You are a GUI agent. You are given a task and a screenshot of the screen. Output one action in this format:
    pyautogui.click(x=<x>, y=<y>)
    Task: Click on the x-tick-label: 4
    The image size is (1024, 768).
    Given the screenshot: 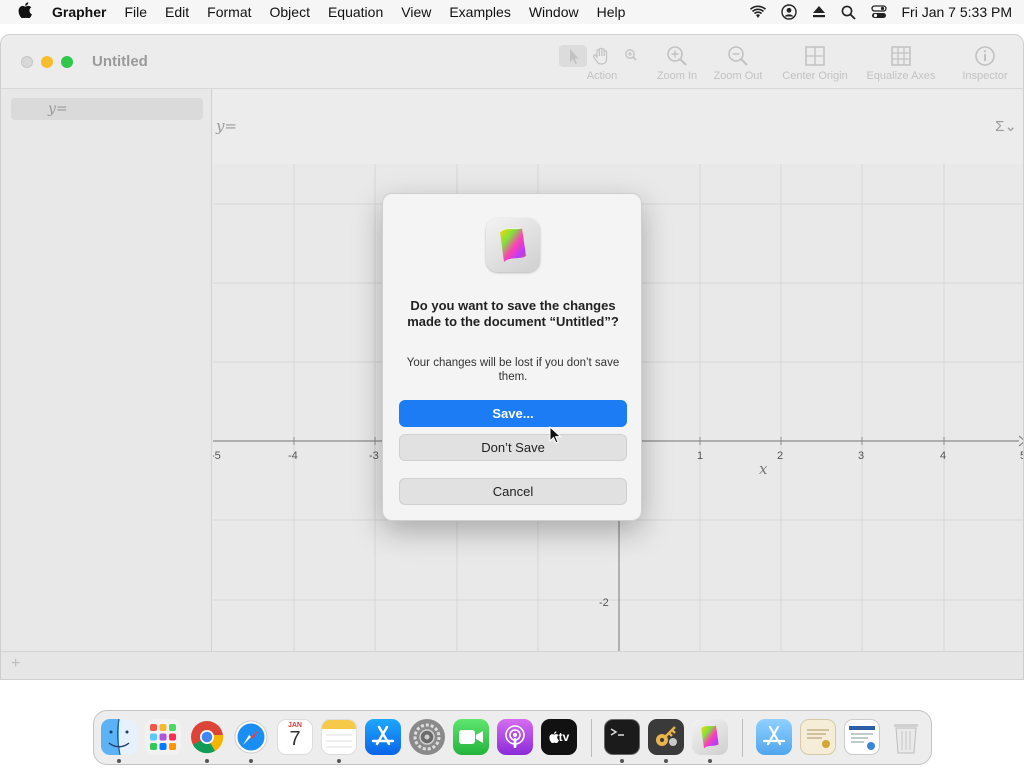 What is the action you would take?
    pyautogui.click(x=943, y=456)
    